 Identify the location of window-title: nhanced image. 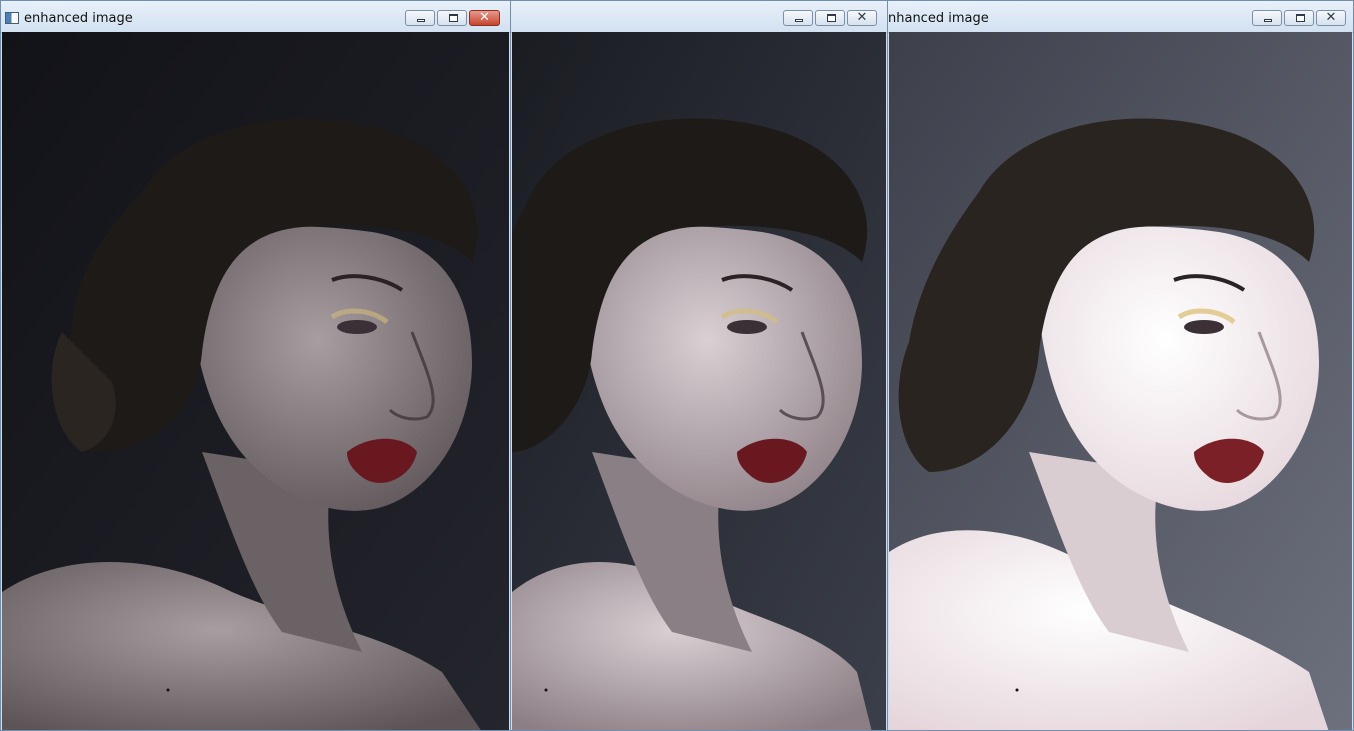
(938, 18).